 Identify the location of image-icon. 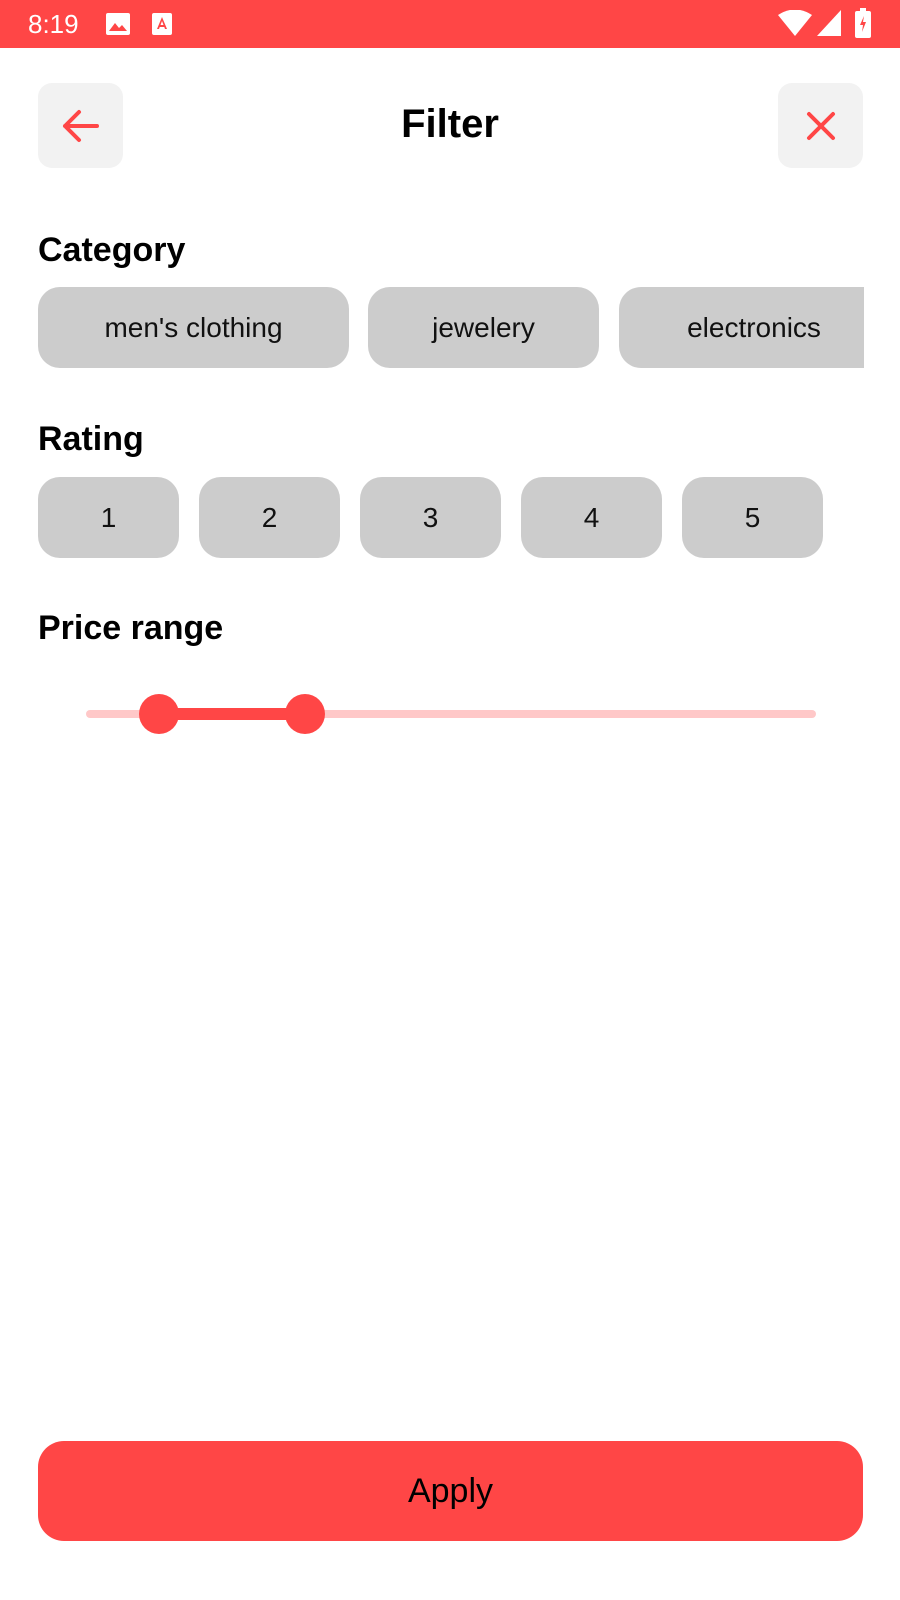
(118, 24).